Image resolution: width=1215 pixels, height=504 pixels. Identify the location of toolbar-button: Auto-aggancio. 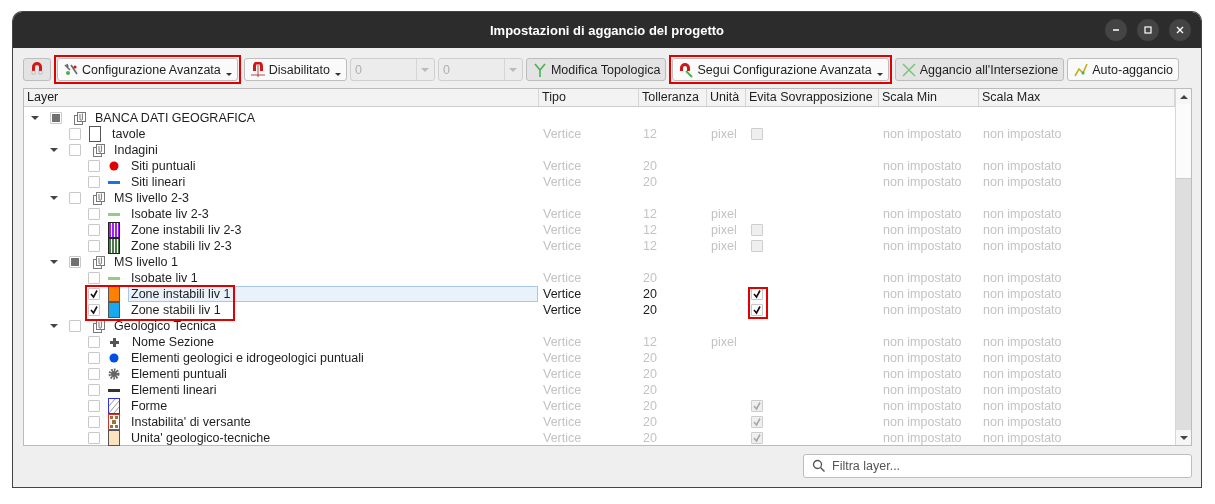
(1123, 69).